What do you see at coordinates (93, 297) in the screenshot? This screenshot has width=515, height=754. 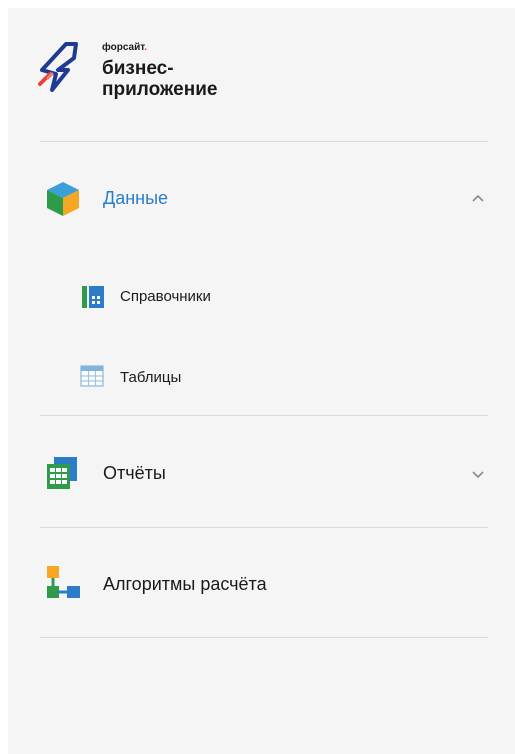 I see `directory-book-icon` at bounding box center [93, 297].